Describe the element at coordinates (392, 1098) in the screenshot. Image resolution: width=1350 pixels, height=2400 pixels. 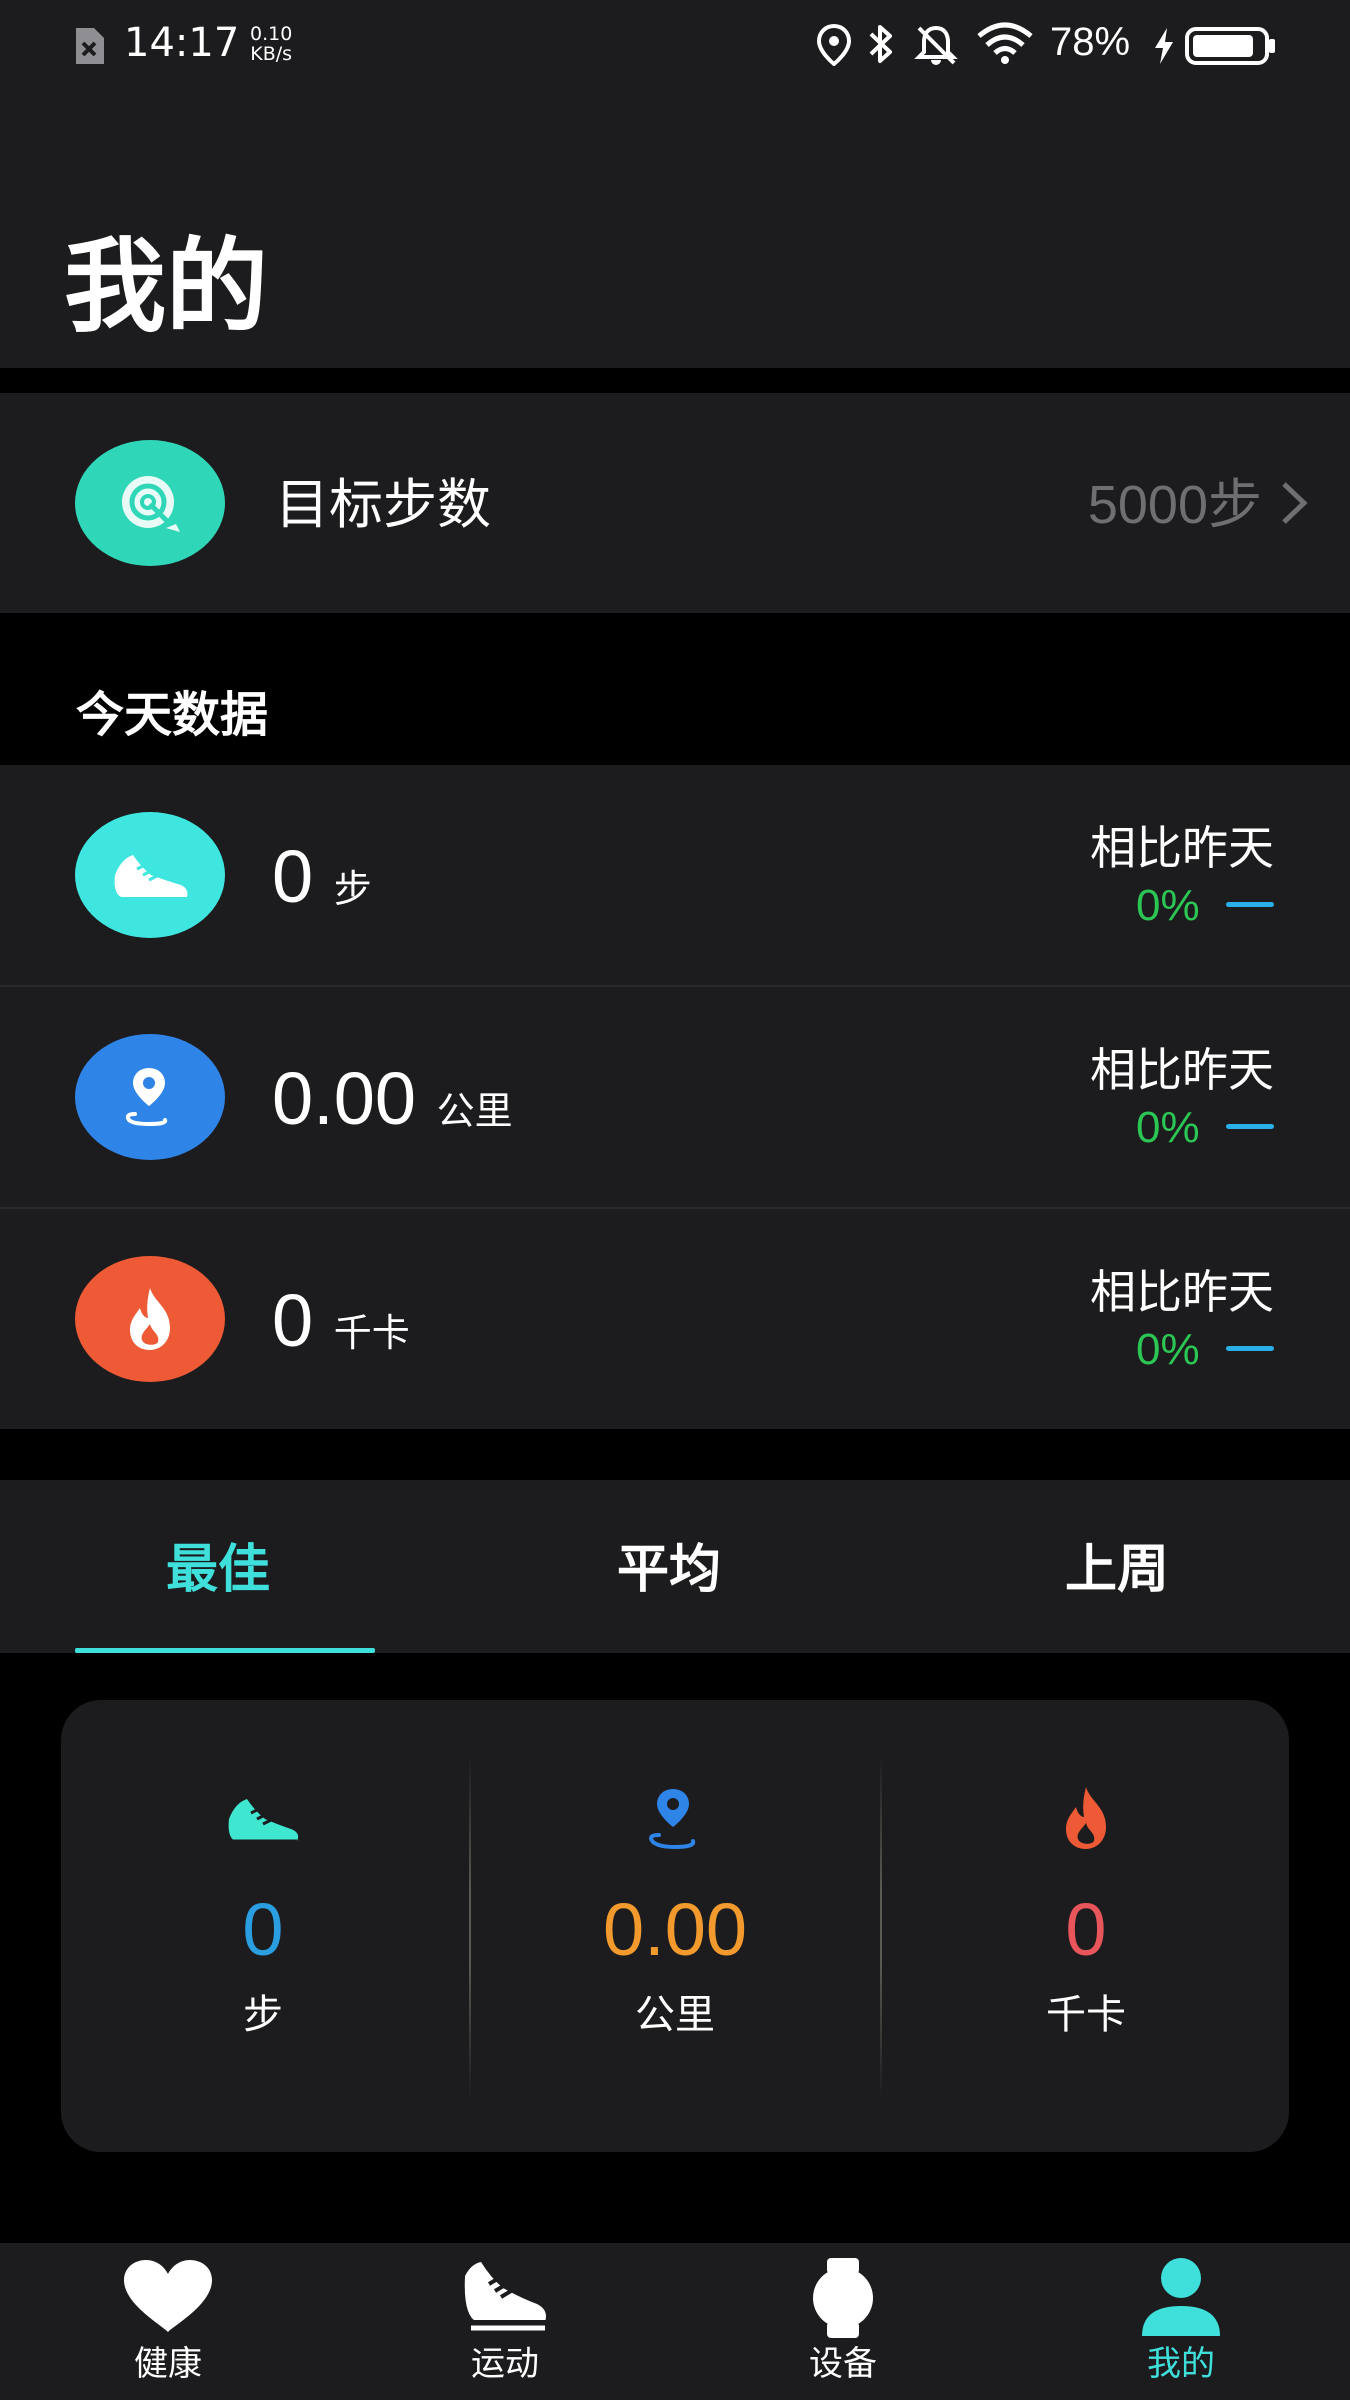
I see `today-distance-value: 0.00 公里` at that location.